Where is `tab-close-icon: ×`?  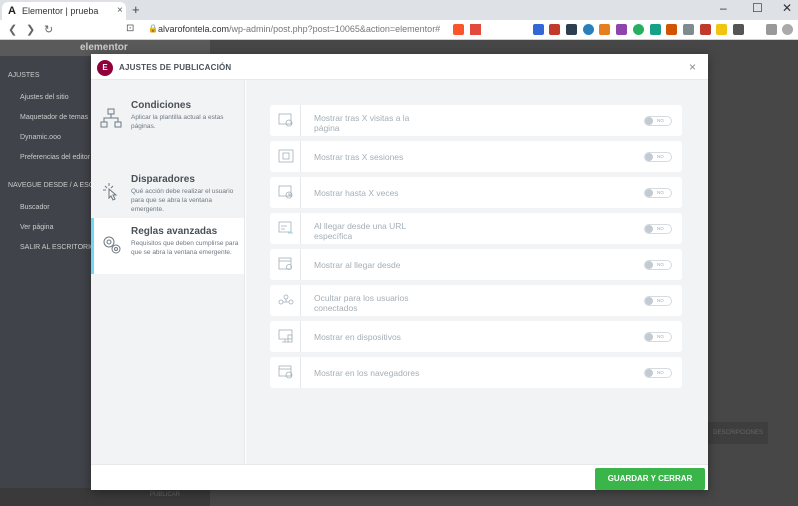
tab-close-icon: × is located at coordinates (120, 10).